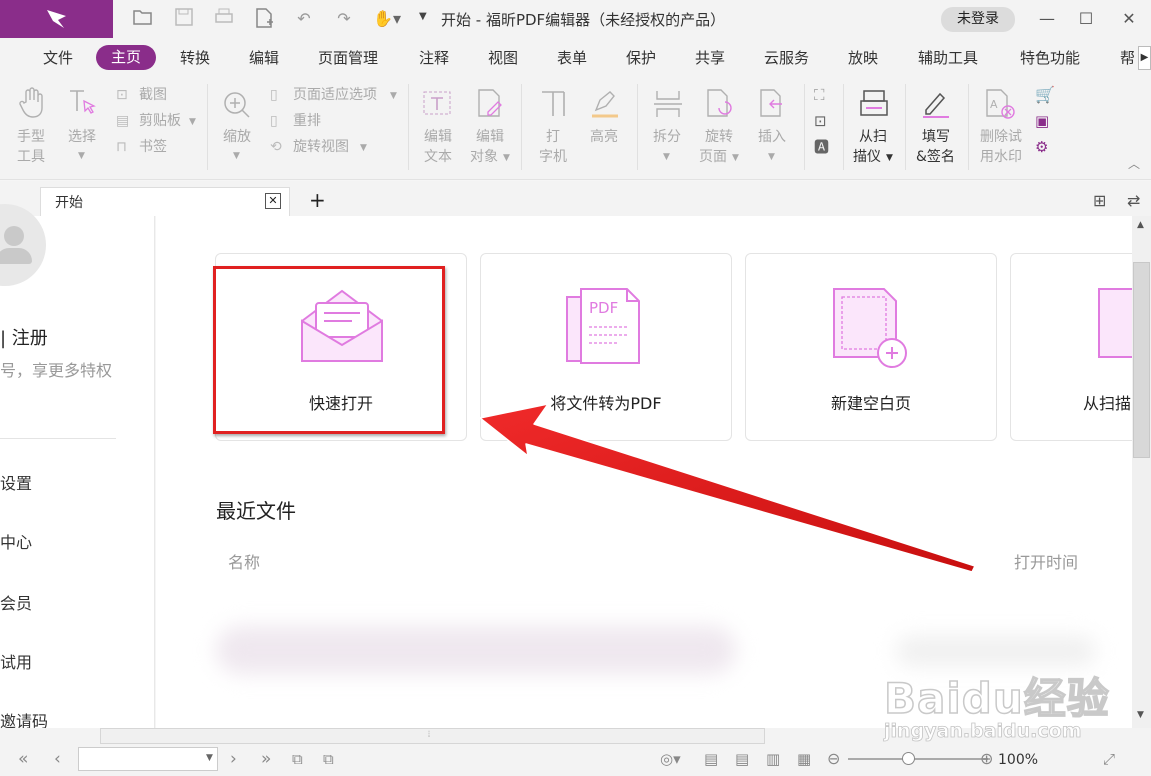 The image size is (1151, 776). Describe the element at coordinates (82, 137) in the screenshot. I see `select-label: 选择` at that location.